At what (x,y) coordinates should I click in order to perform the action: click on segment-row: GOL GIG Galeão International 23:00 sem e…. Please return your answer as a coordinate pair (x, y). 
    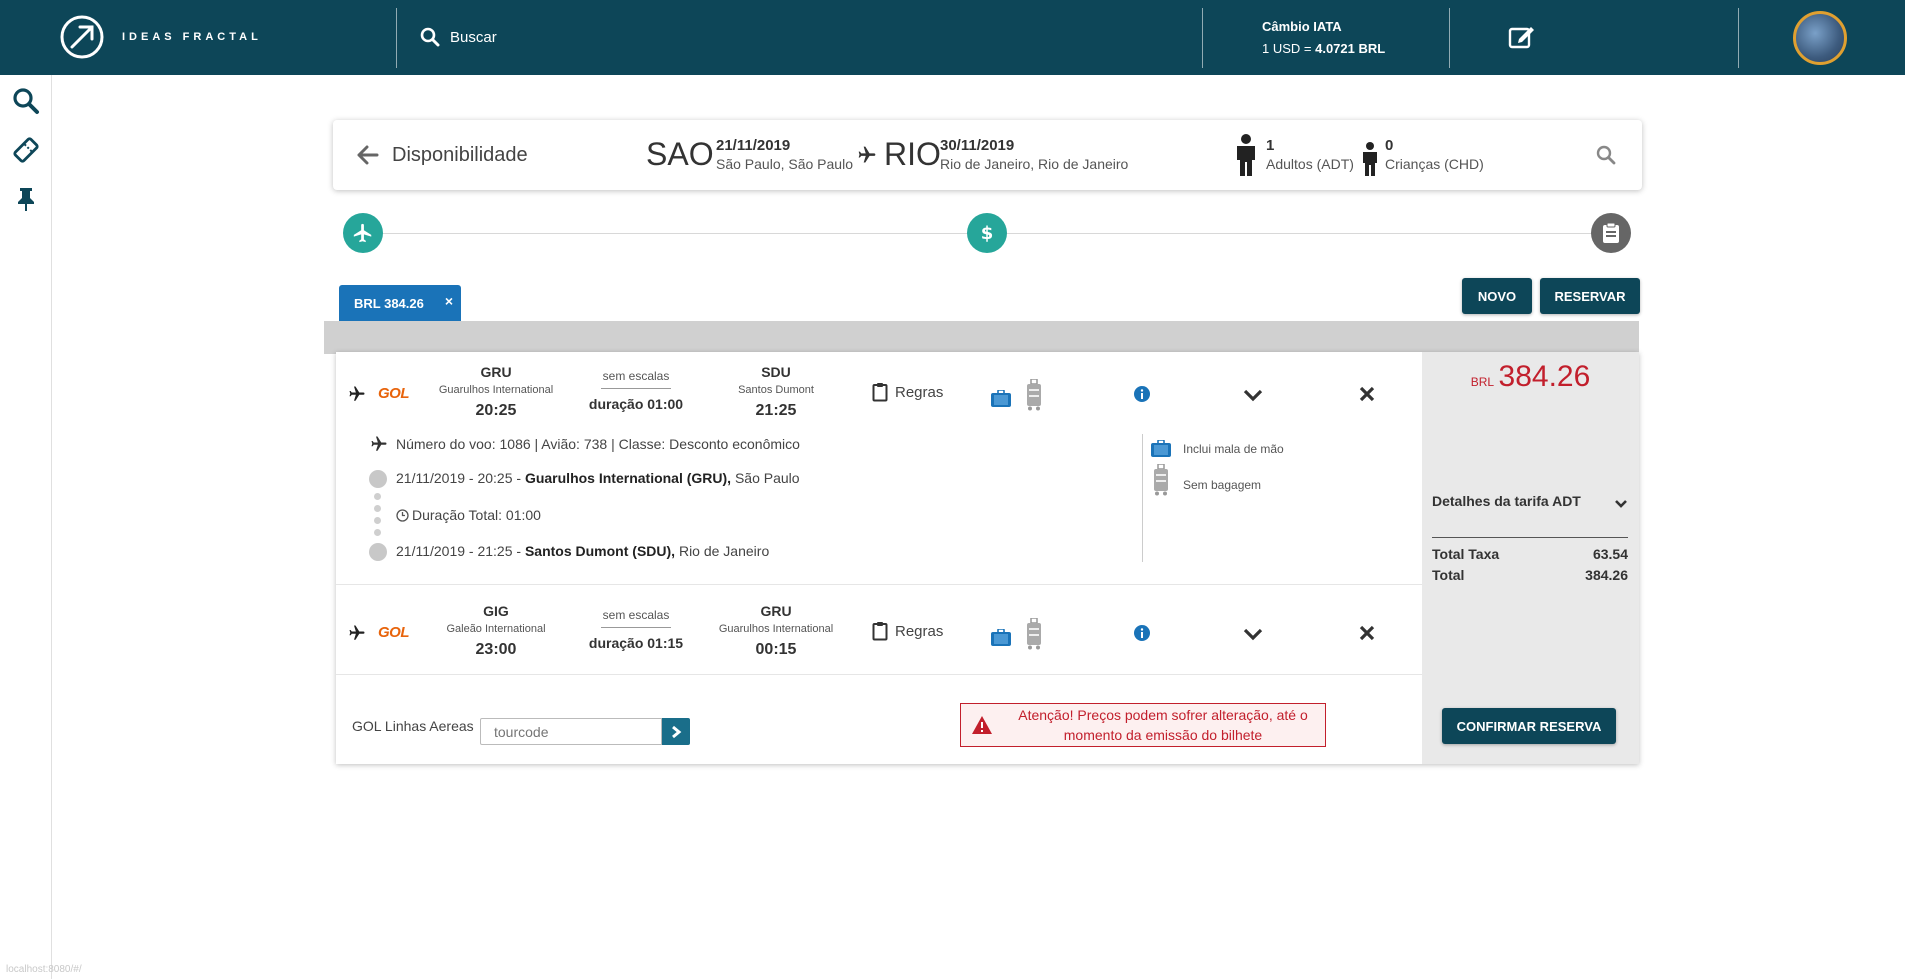
    Looking at the image, I should click on (879, 632).